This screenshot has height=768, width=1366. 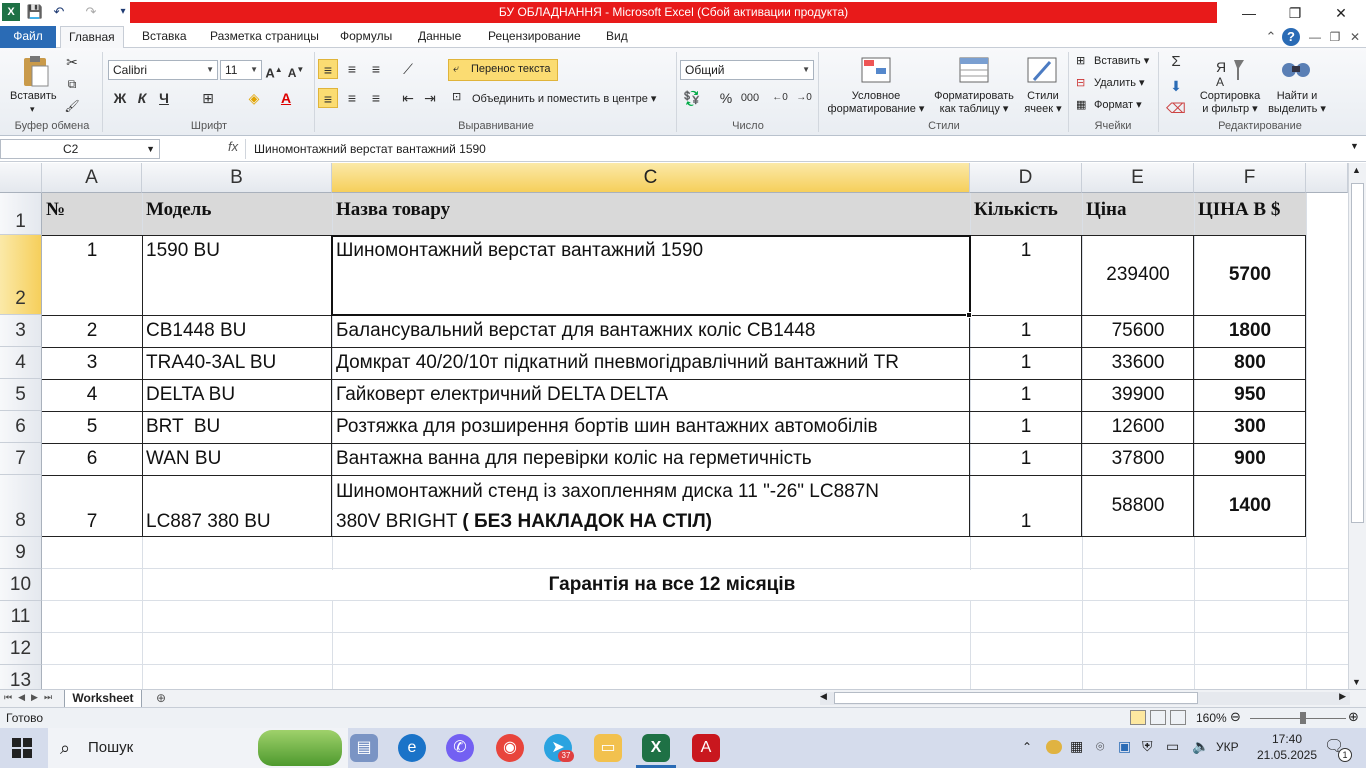 I want to click on expand-formula-icon: ▼, so click(x=1354, y=146).